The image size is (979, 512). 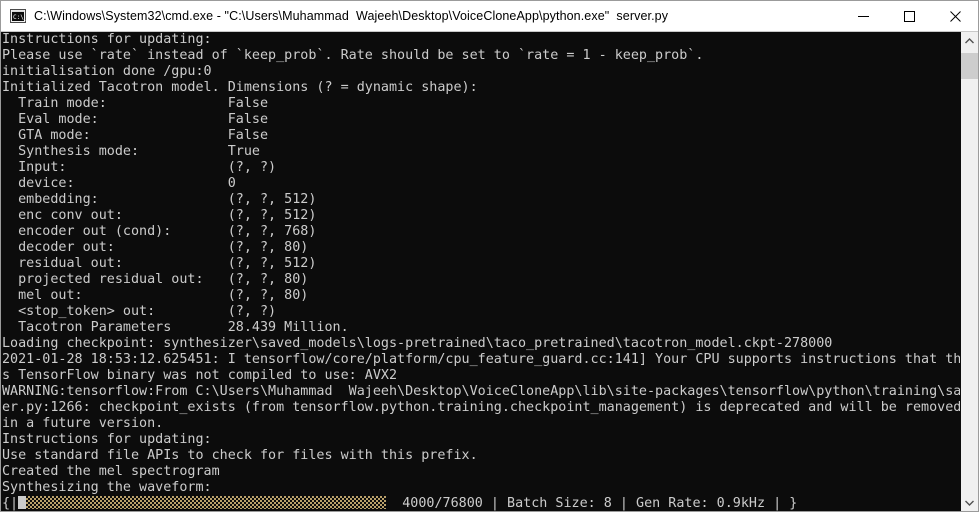 I want to click on terminal-line: initialisation done /gpu:0, so click(x=107, y=71).